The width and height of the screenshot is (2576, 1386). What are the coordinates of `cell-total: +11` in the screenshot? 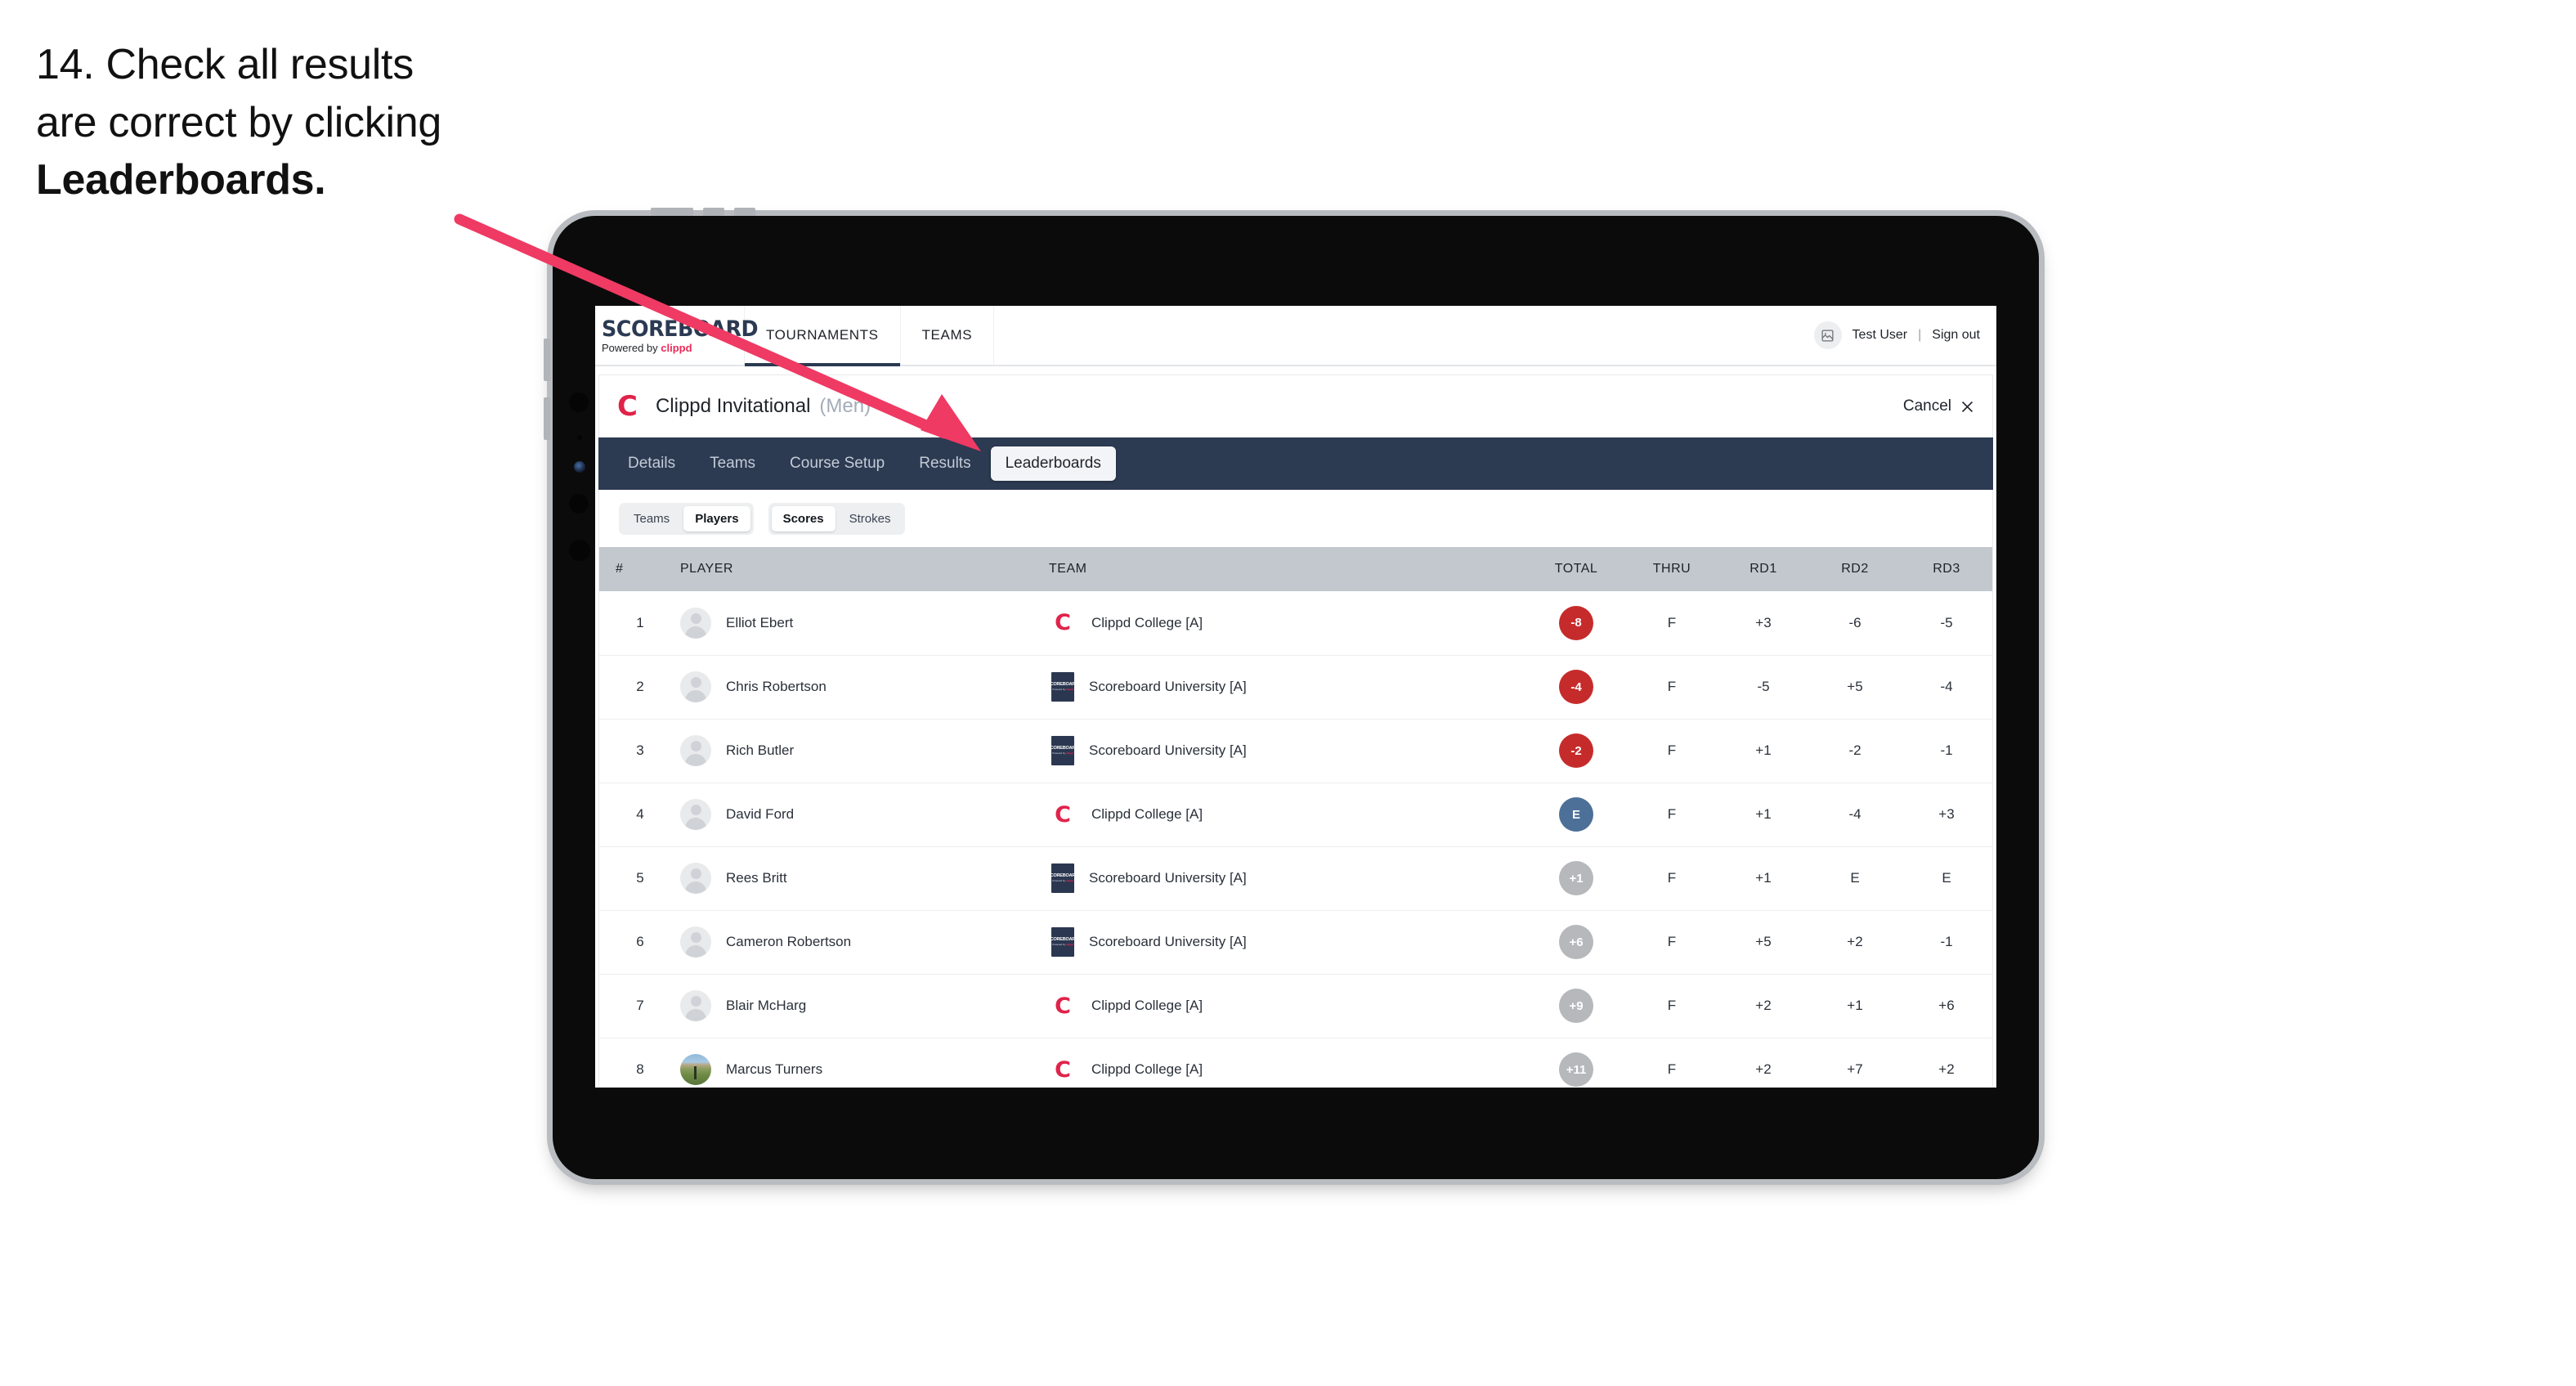 It's located at (1576, 1063).